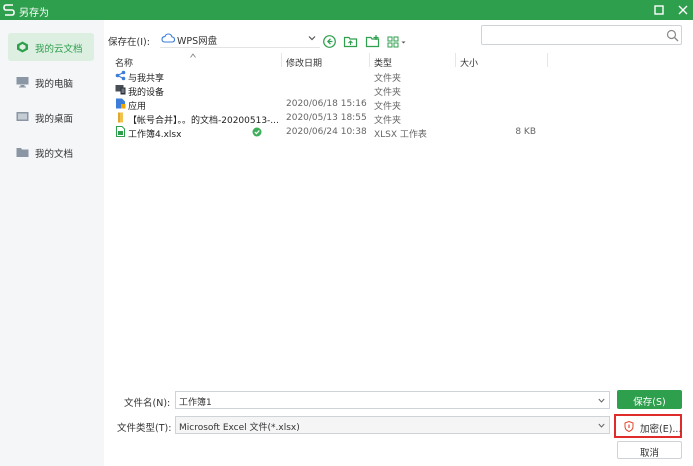 This screenshot has height=466, width=693. I want to click on device-icon, so click(120, 90).